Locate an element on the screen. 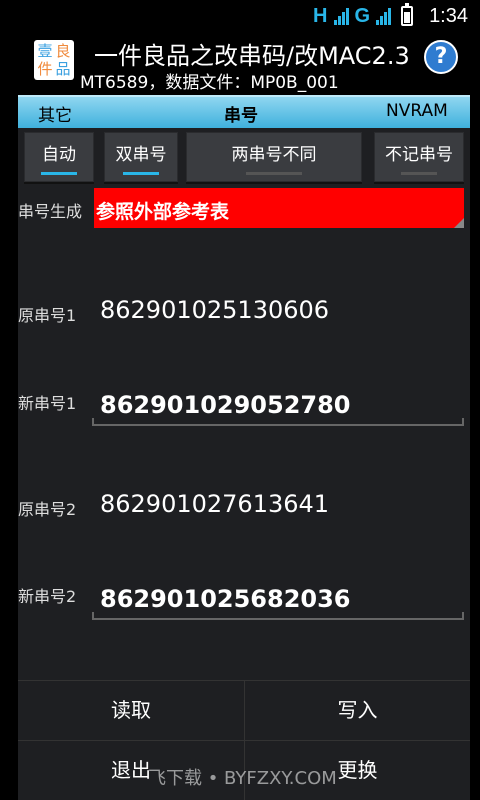  new-serial2-label: 新串号2 is located at coordinates (47, 596).